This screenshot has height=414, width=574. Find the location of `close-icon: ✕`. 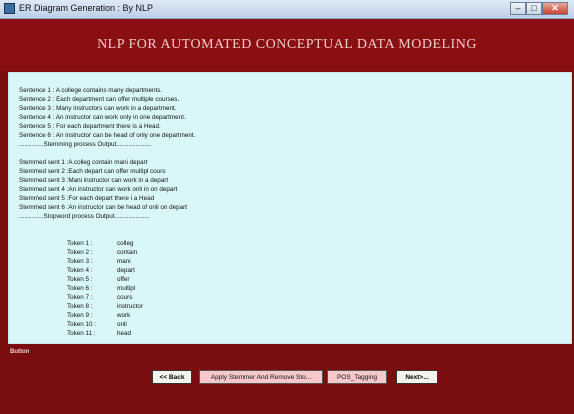

close-icon: ✕ is located at coordinates (555, 8).